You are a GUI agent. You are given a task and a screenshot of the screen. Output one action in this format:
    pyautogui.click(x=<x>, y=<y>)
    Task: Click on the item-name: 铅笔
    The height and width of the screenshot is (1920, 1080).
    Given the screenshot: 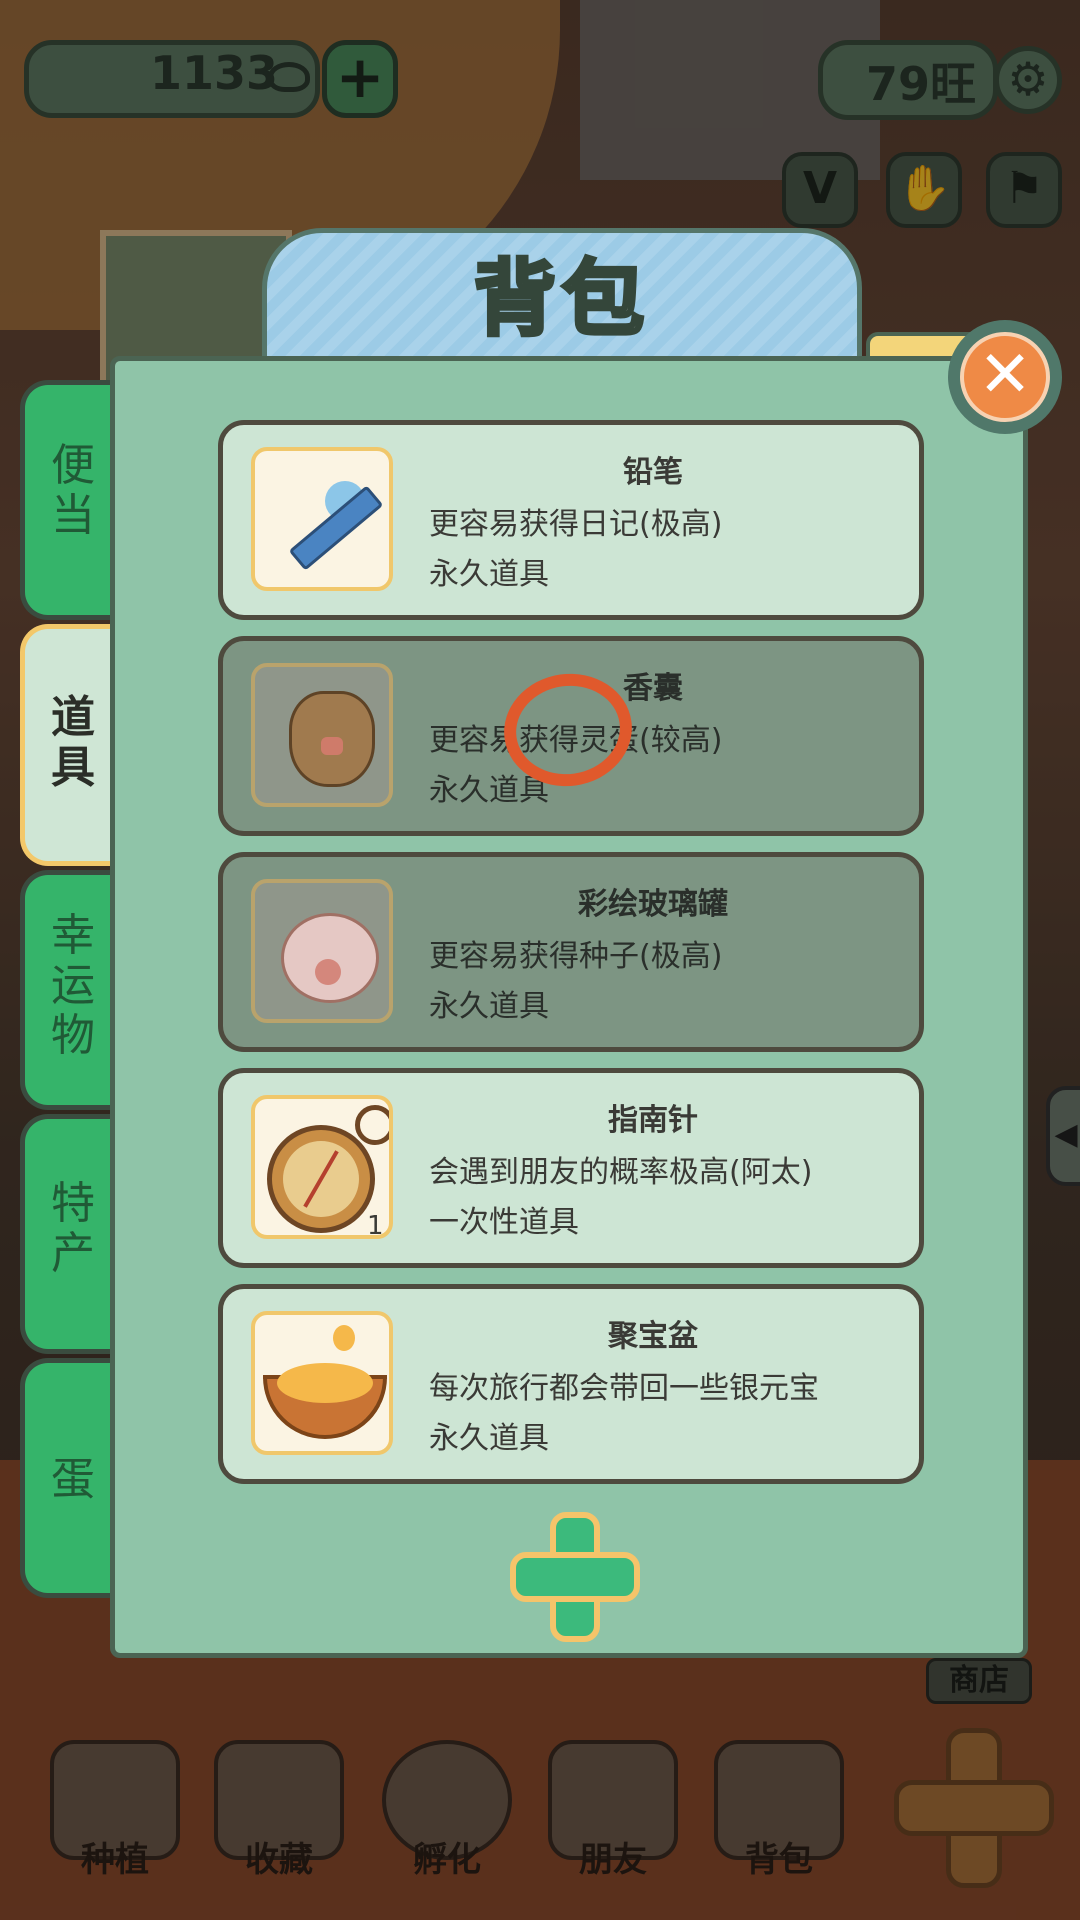 What is the action you would take?
    pyautogui.click(x=653, y=472)
    